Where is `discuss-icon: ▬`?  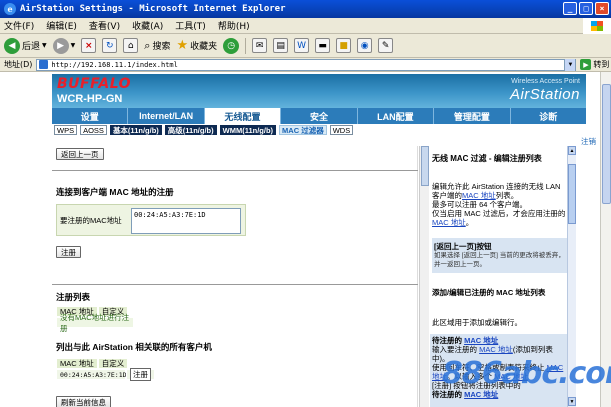 discuss-icon: ▬ is located at coordinates (323, 45).